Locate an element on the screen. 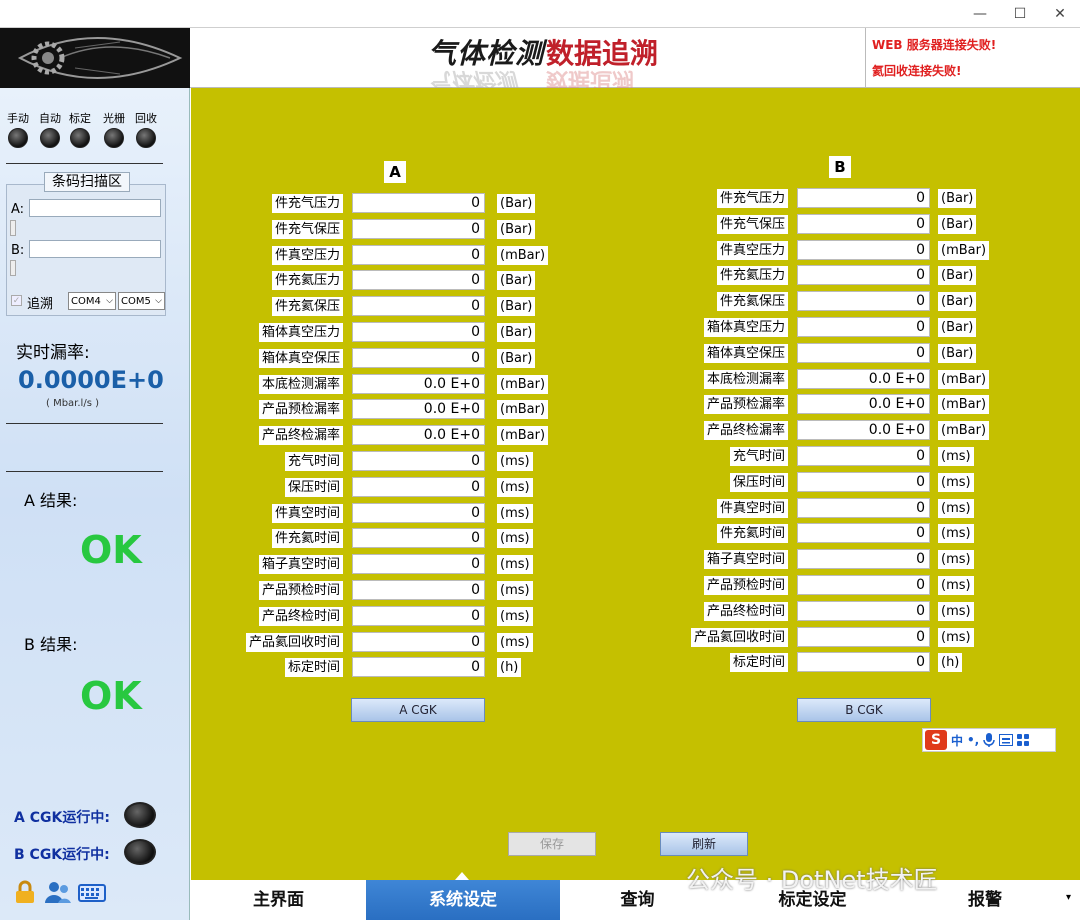  realtime-leak-title: 实时漏率: is located at coordinates (53, 353).